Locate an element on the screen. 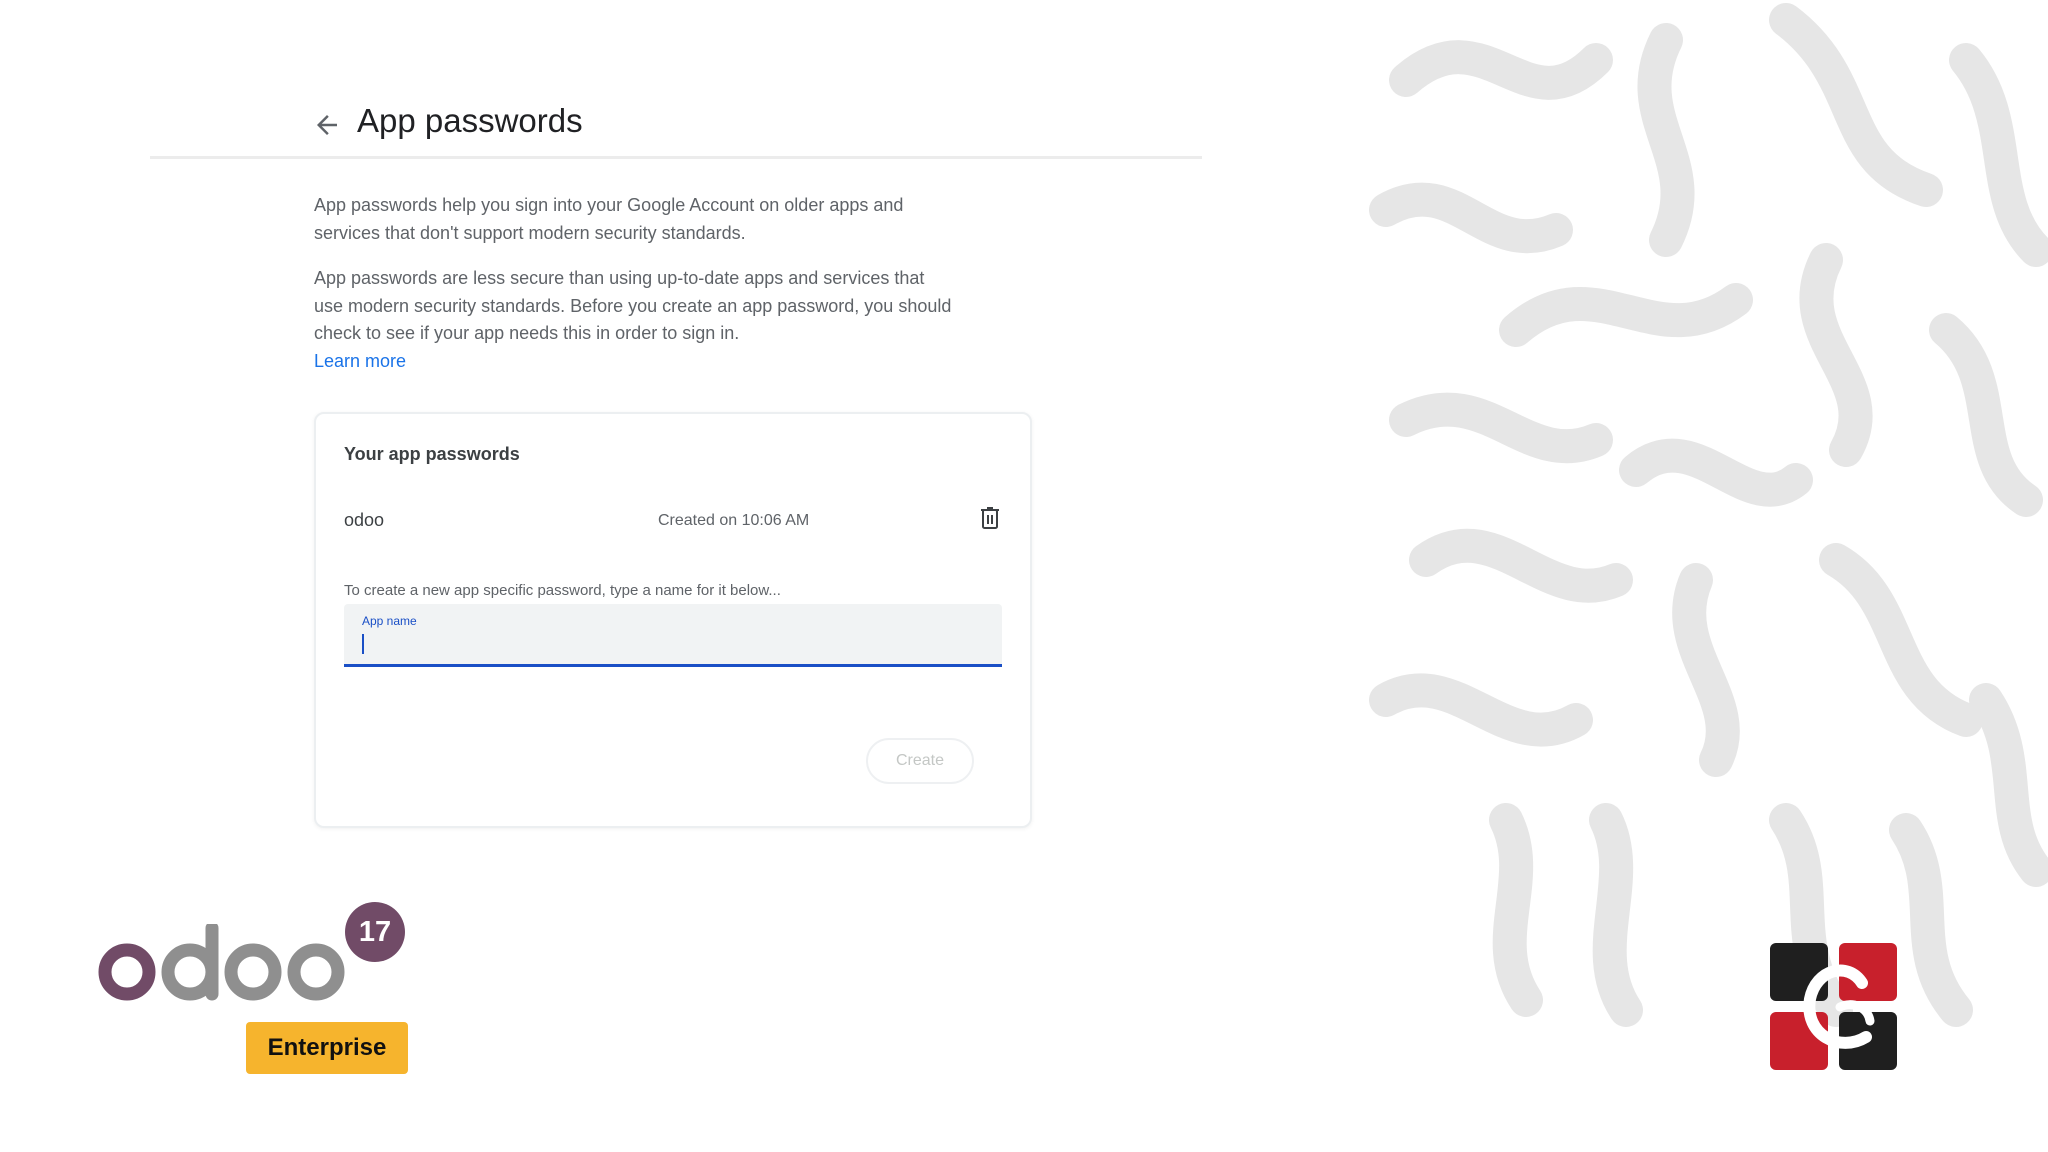 The width and height of the screenshot is (2048, 1152). learn-more-link: Learn more is located at coordinates (360, 361).